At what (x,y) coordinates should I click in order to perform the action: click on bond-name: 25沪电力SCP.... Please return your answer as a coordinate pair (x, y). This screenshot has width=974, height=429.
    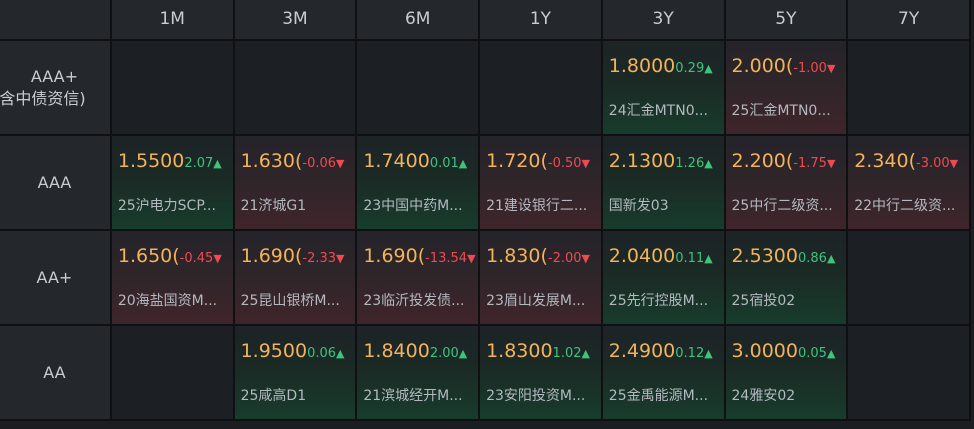
    Looking at the image, I should click on (166, 206).